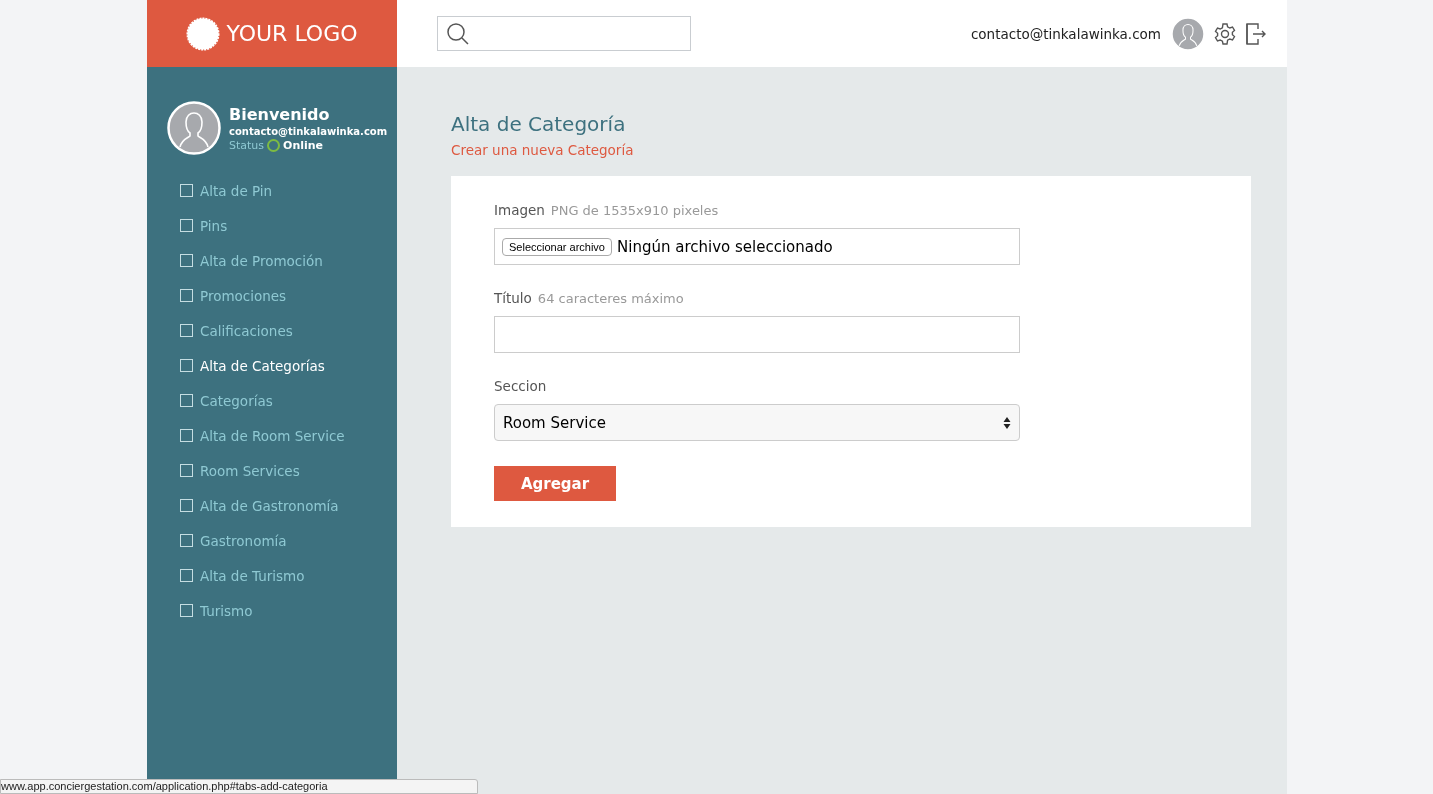  I want to click on logo-icon, so click(203, 33).